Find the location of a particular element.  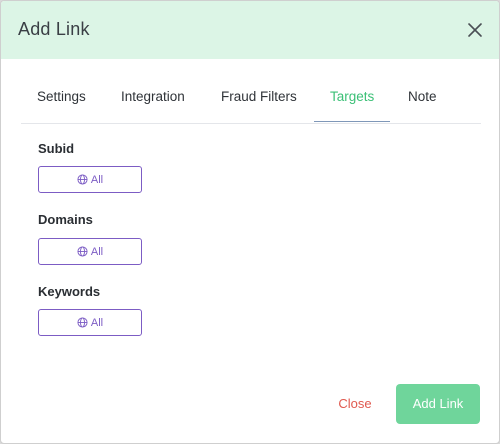

modal-title: Add Link is located at coordinates (54, 29).